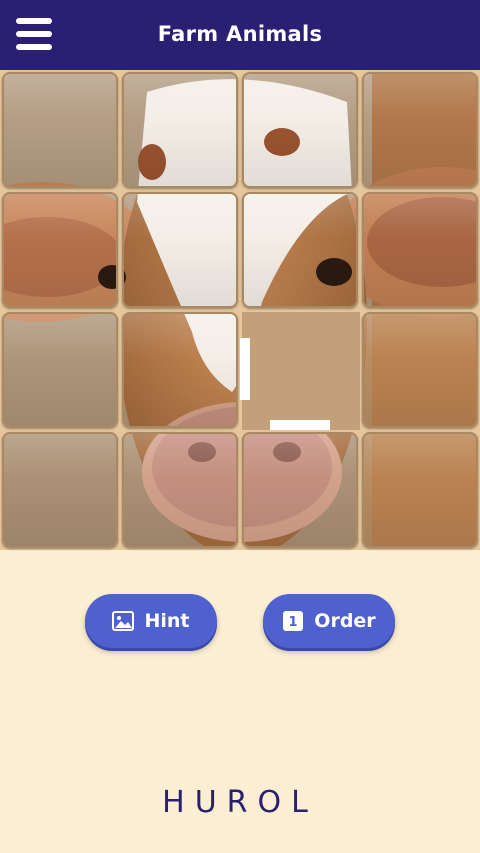 Image resolution: width=480 pixels, height=853 pixels. I want to click on page-title: Farm Animals, so click(240, 34).